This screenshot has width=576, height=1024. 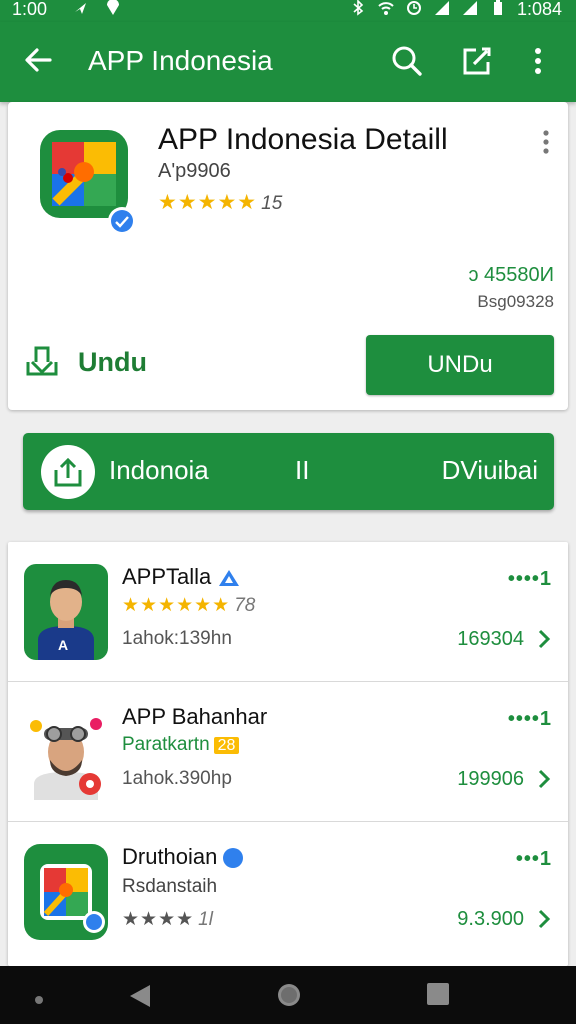 I want to click on list-item-tag: Paratkartn 28, so click(x=181, y=745).